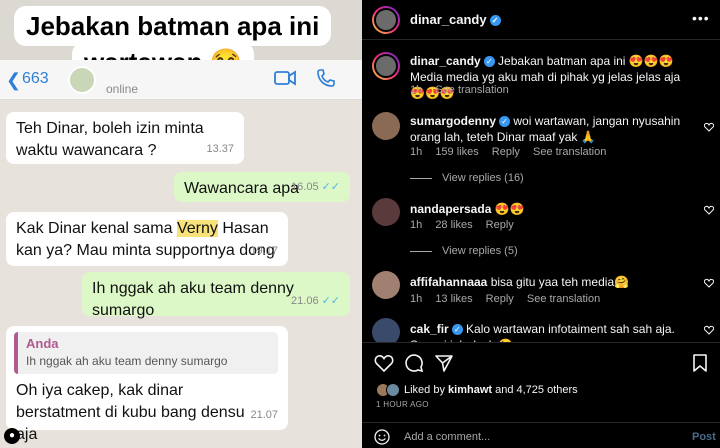 The width and height of the screenshot is (720, 448). Describe the element at coordinates (470, 390) in the screenshot. I see `liked-by-user: kimhawt` at that location.